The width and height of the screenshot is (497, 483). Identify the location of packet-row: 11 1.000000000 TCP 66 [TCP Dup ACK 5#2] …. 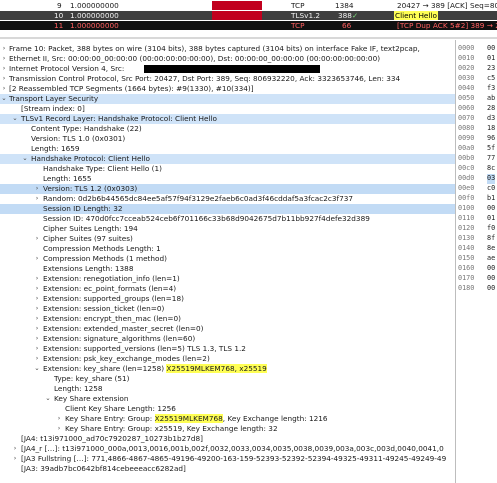
(248, 25).